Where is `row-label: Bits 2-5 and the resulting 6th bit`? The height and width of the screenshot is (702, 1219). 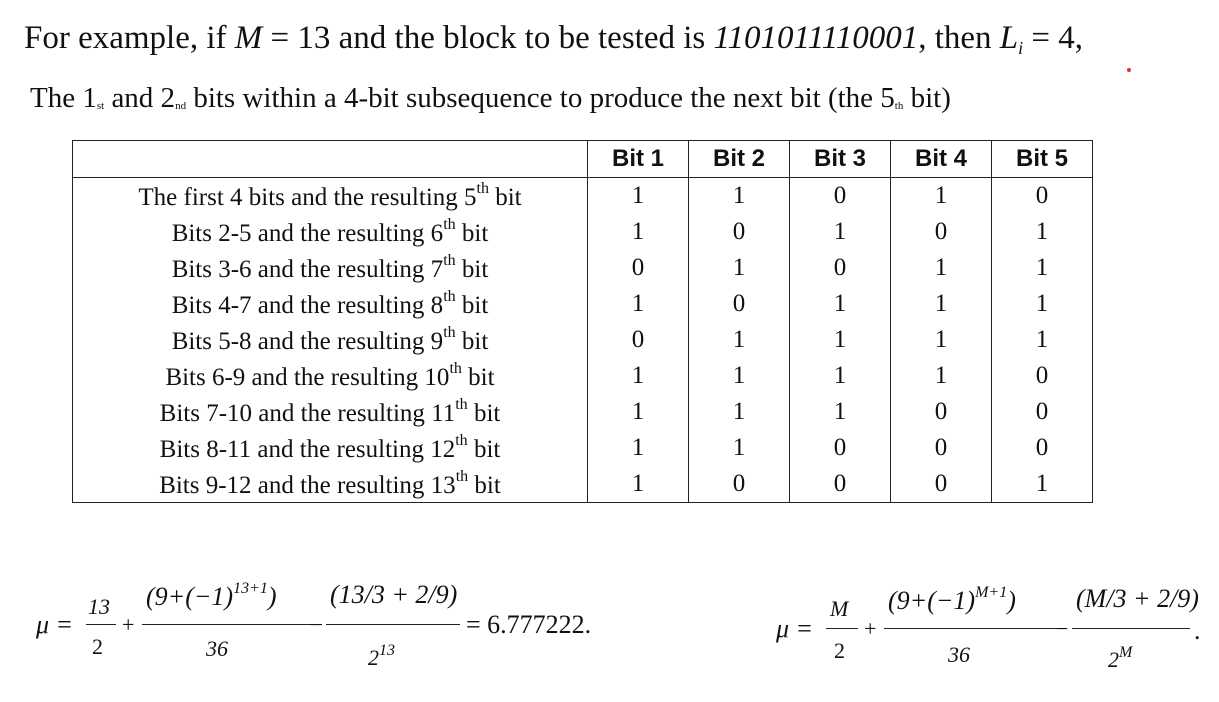 row-label: Bits 2-5 and the resulting 6th bit is located at coordinates (330, 232).